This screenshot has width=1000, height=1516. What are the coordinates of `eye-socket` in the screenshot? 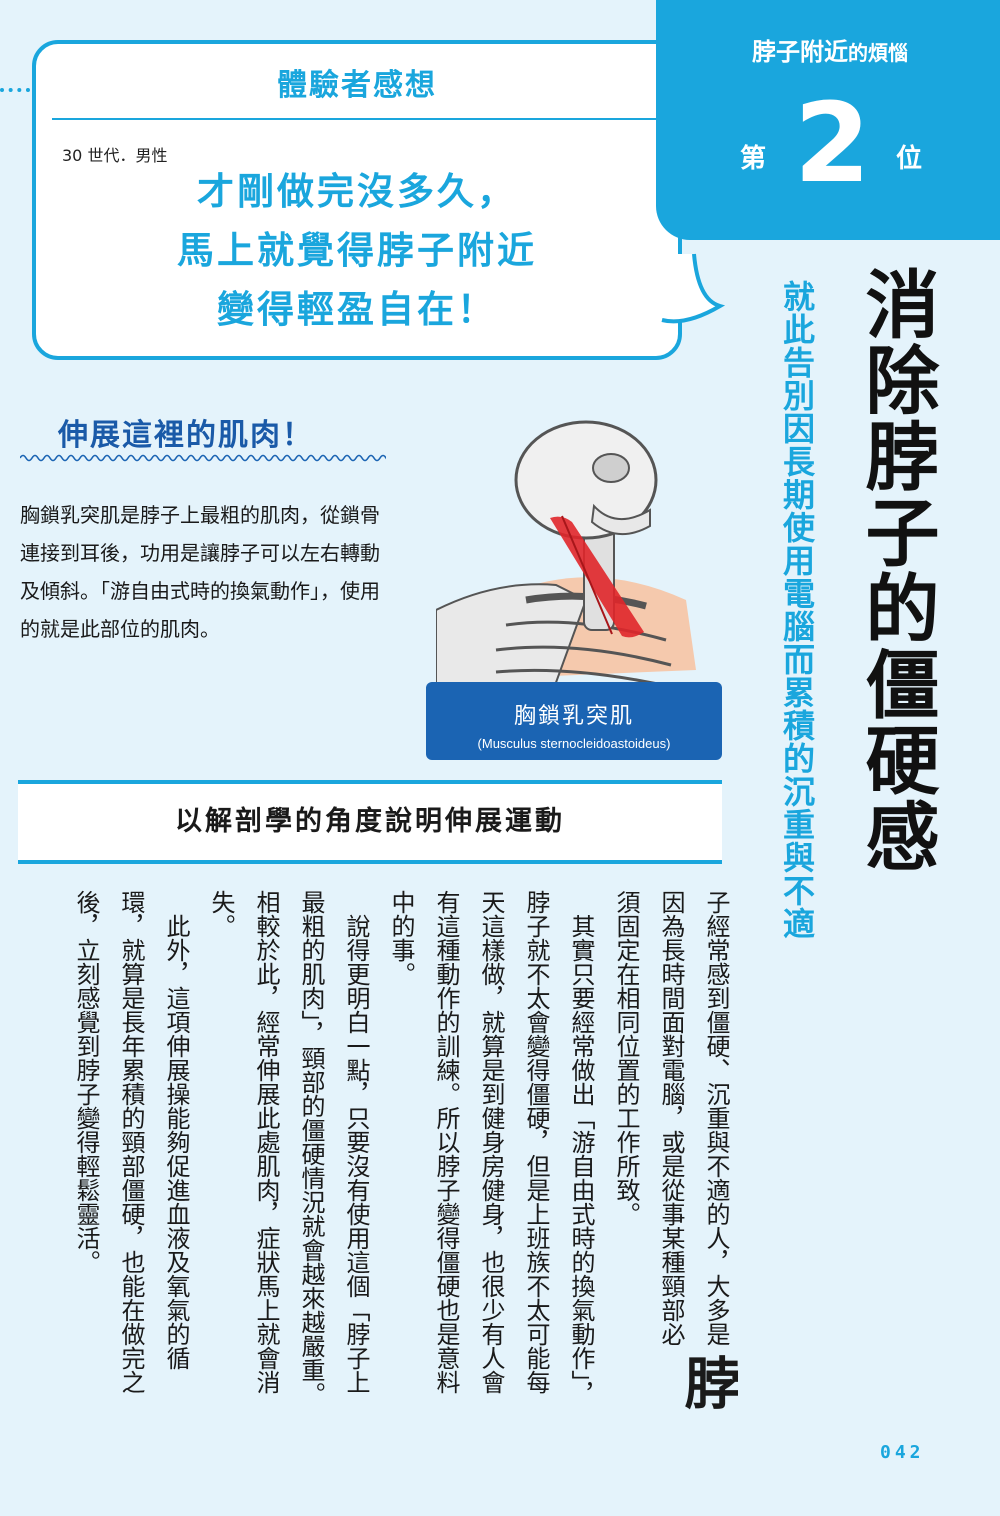 It's located at (611, 468).